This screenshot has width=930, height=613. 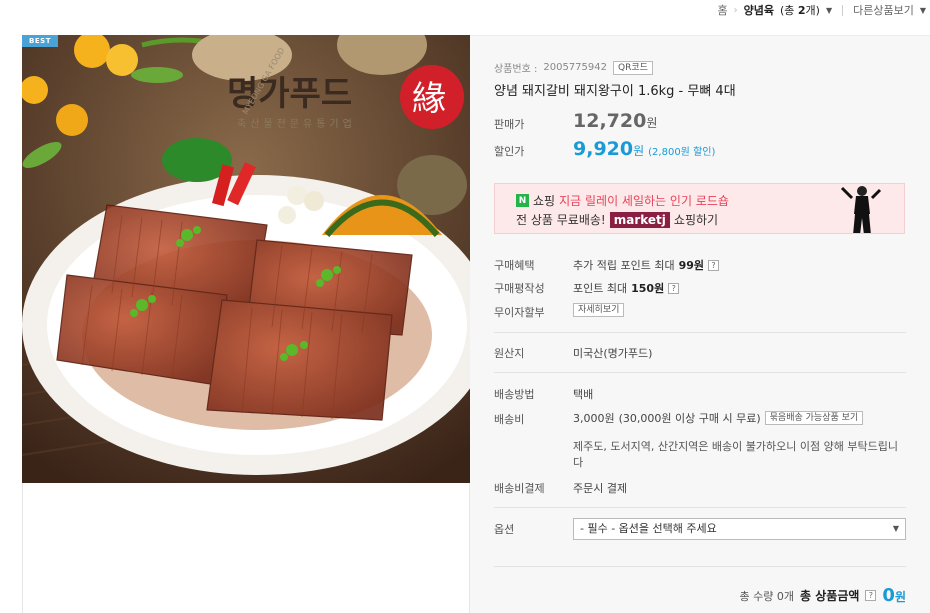 What do you see at coordinates (504, 529) in the screenshot?
I see `option-label: 옵션` at bounding box center [504, 529].